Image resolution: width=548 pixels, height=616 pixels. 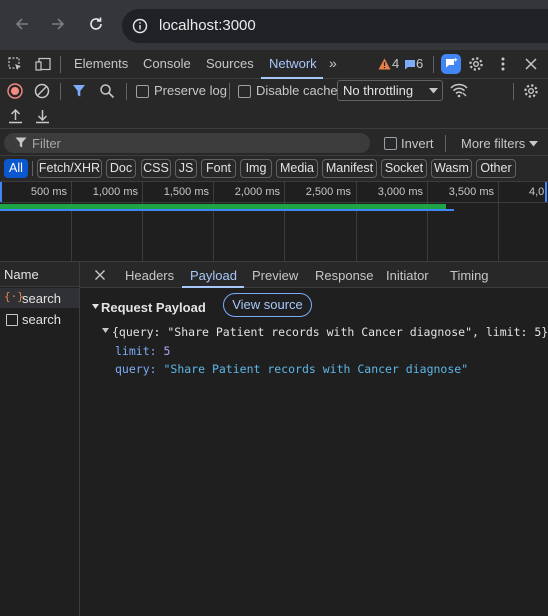 What do you see at coordinates (267, 305) in the screenshot?
I see `view-source-button: View source` at bounding box center [267, 305].